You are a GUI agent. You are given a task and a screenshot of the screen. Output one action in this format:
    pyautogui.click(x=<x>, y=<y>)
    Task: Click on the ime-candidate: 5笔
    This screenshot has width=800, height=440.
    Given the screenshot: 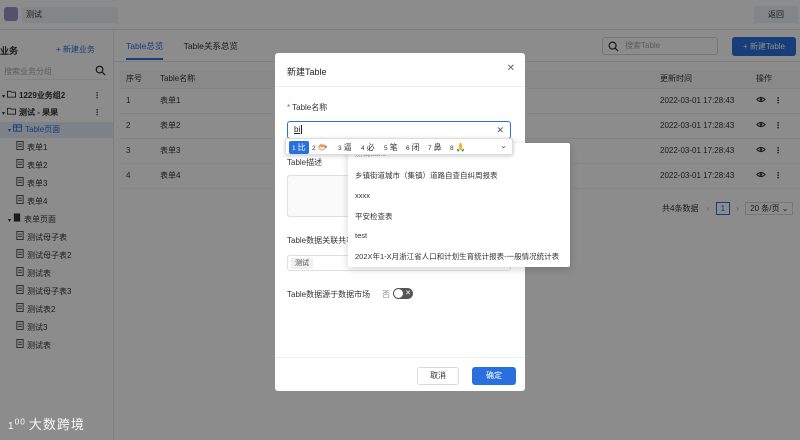 What is the action you would take?
    pyautogui.click(x=391, y=147)
    